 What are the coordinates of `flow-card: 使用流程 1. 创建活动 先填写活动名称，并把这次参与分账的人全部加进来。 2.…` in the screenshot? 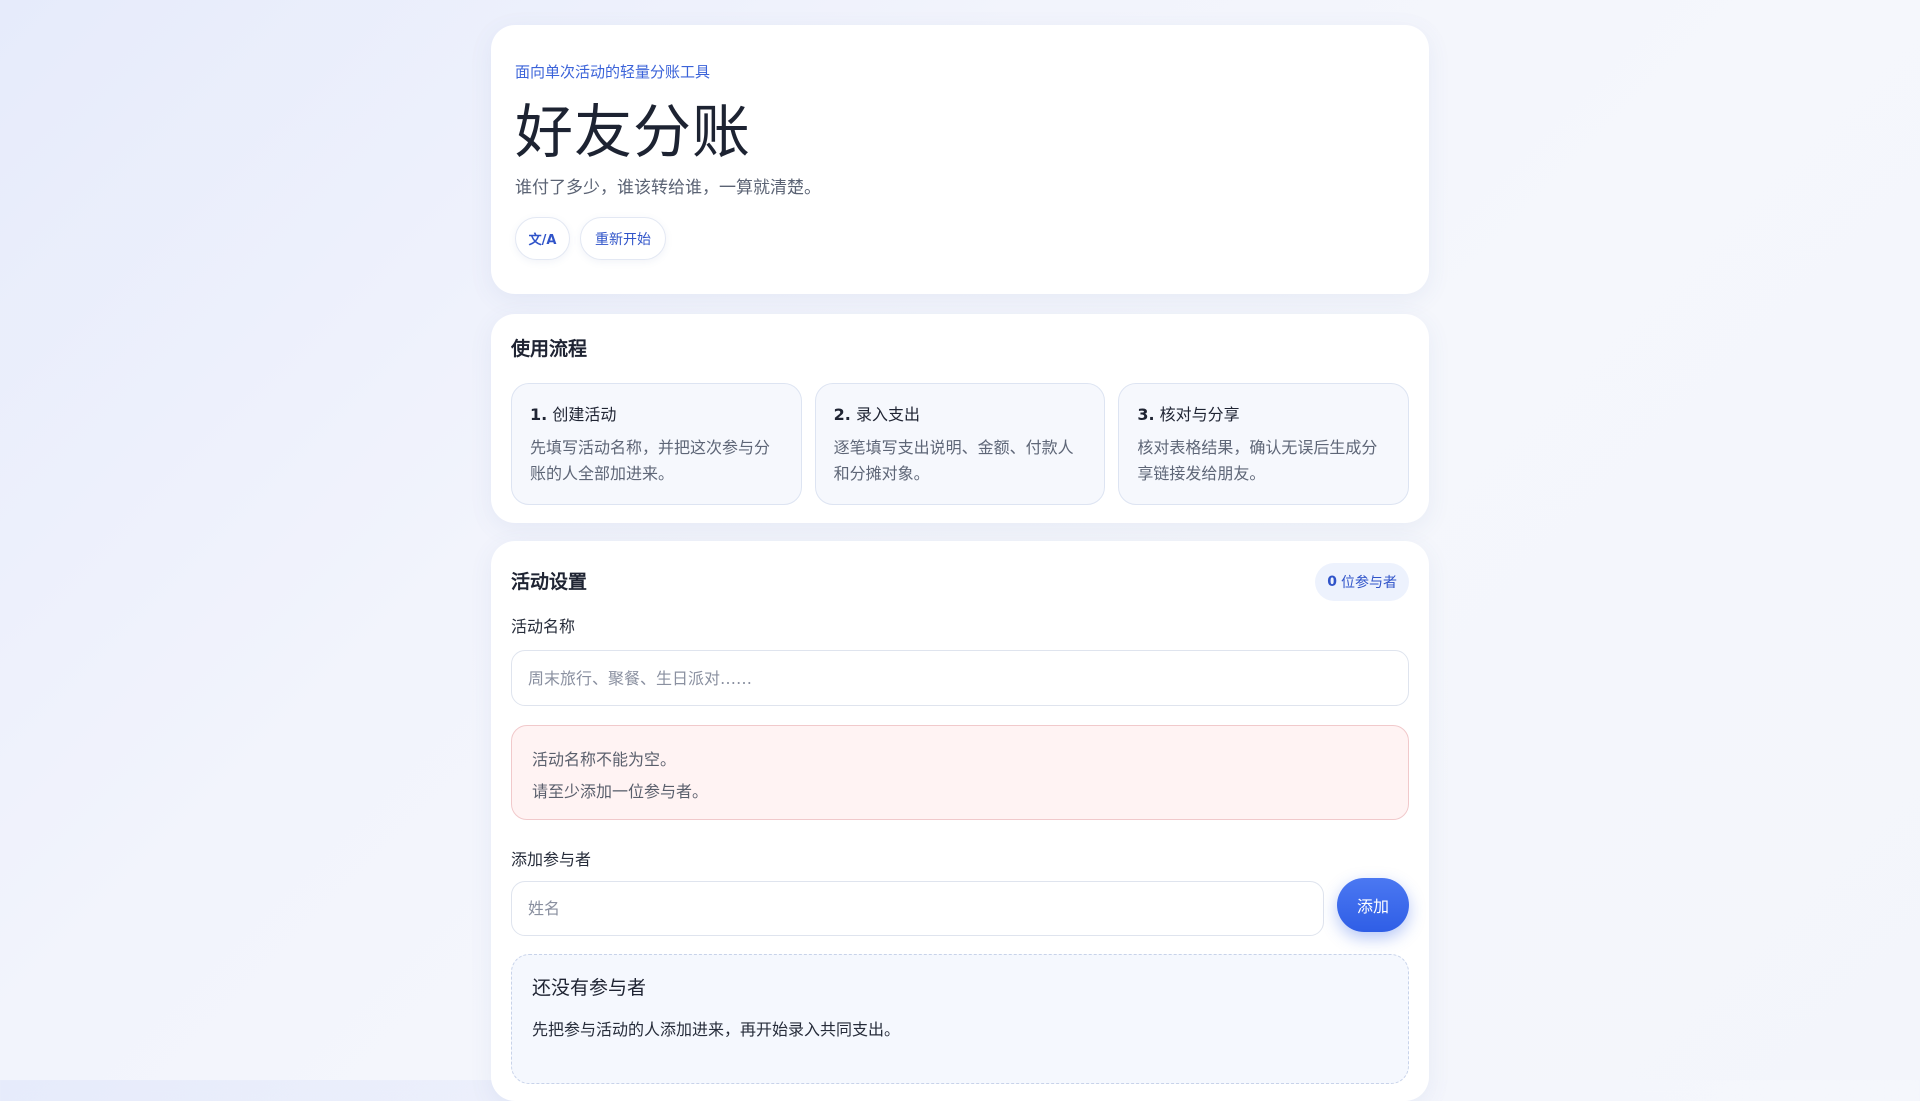 It's located at (960, 418).